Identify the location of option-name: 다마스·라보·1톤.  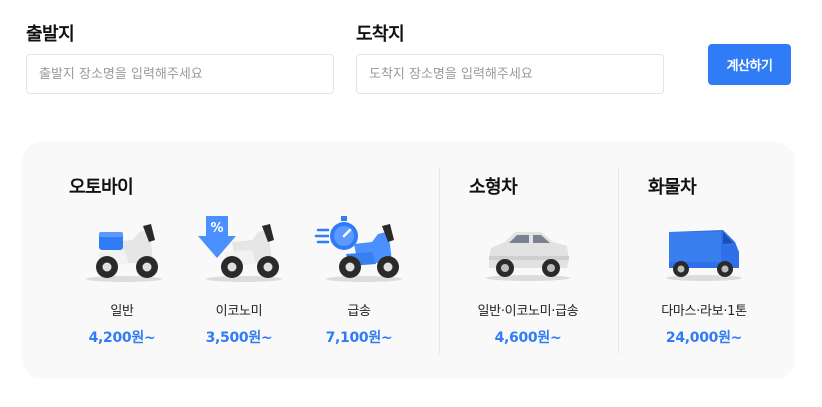
(704, 311).